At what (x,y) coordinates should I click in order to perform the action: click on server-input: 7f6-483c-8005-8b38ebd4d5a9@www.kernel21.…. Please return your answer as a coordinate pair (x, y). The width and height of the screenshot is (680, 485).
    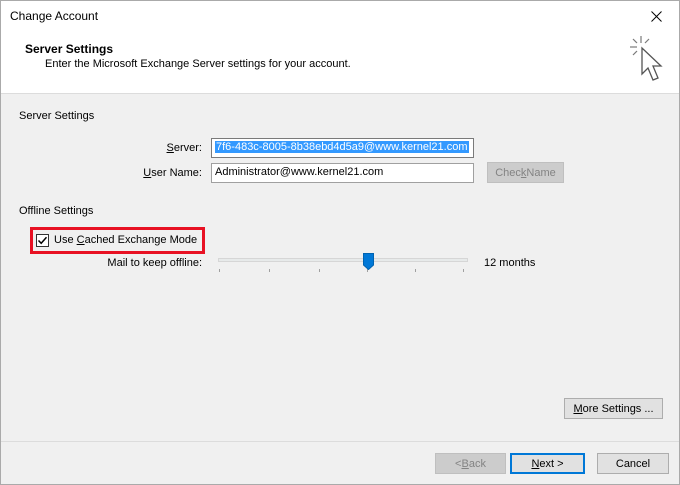
    Looking at the image, I should click on (342, 148).